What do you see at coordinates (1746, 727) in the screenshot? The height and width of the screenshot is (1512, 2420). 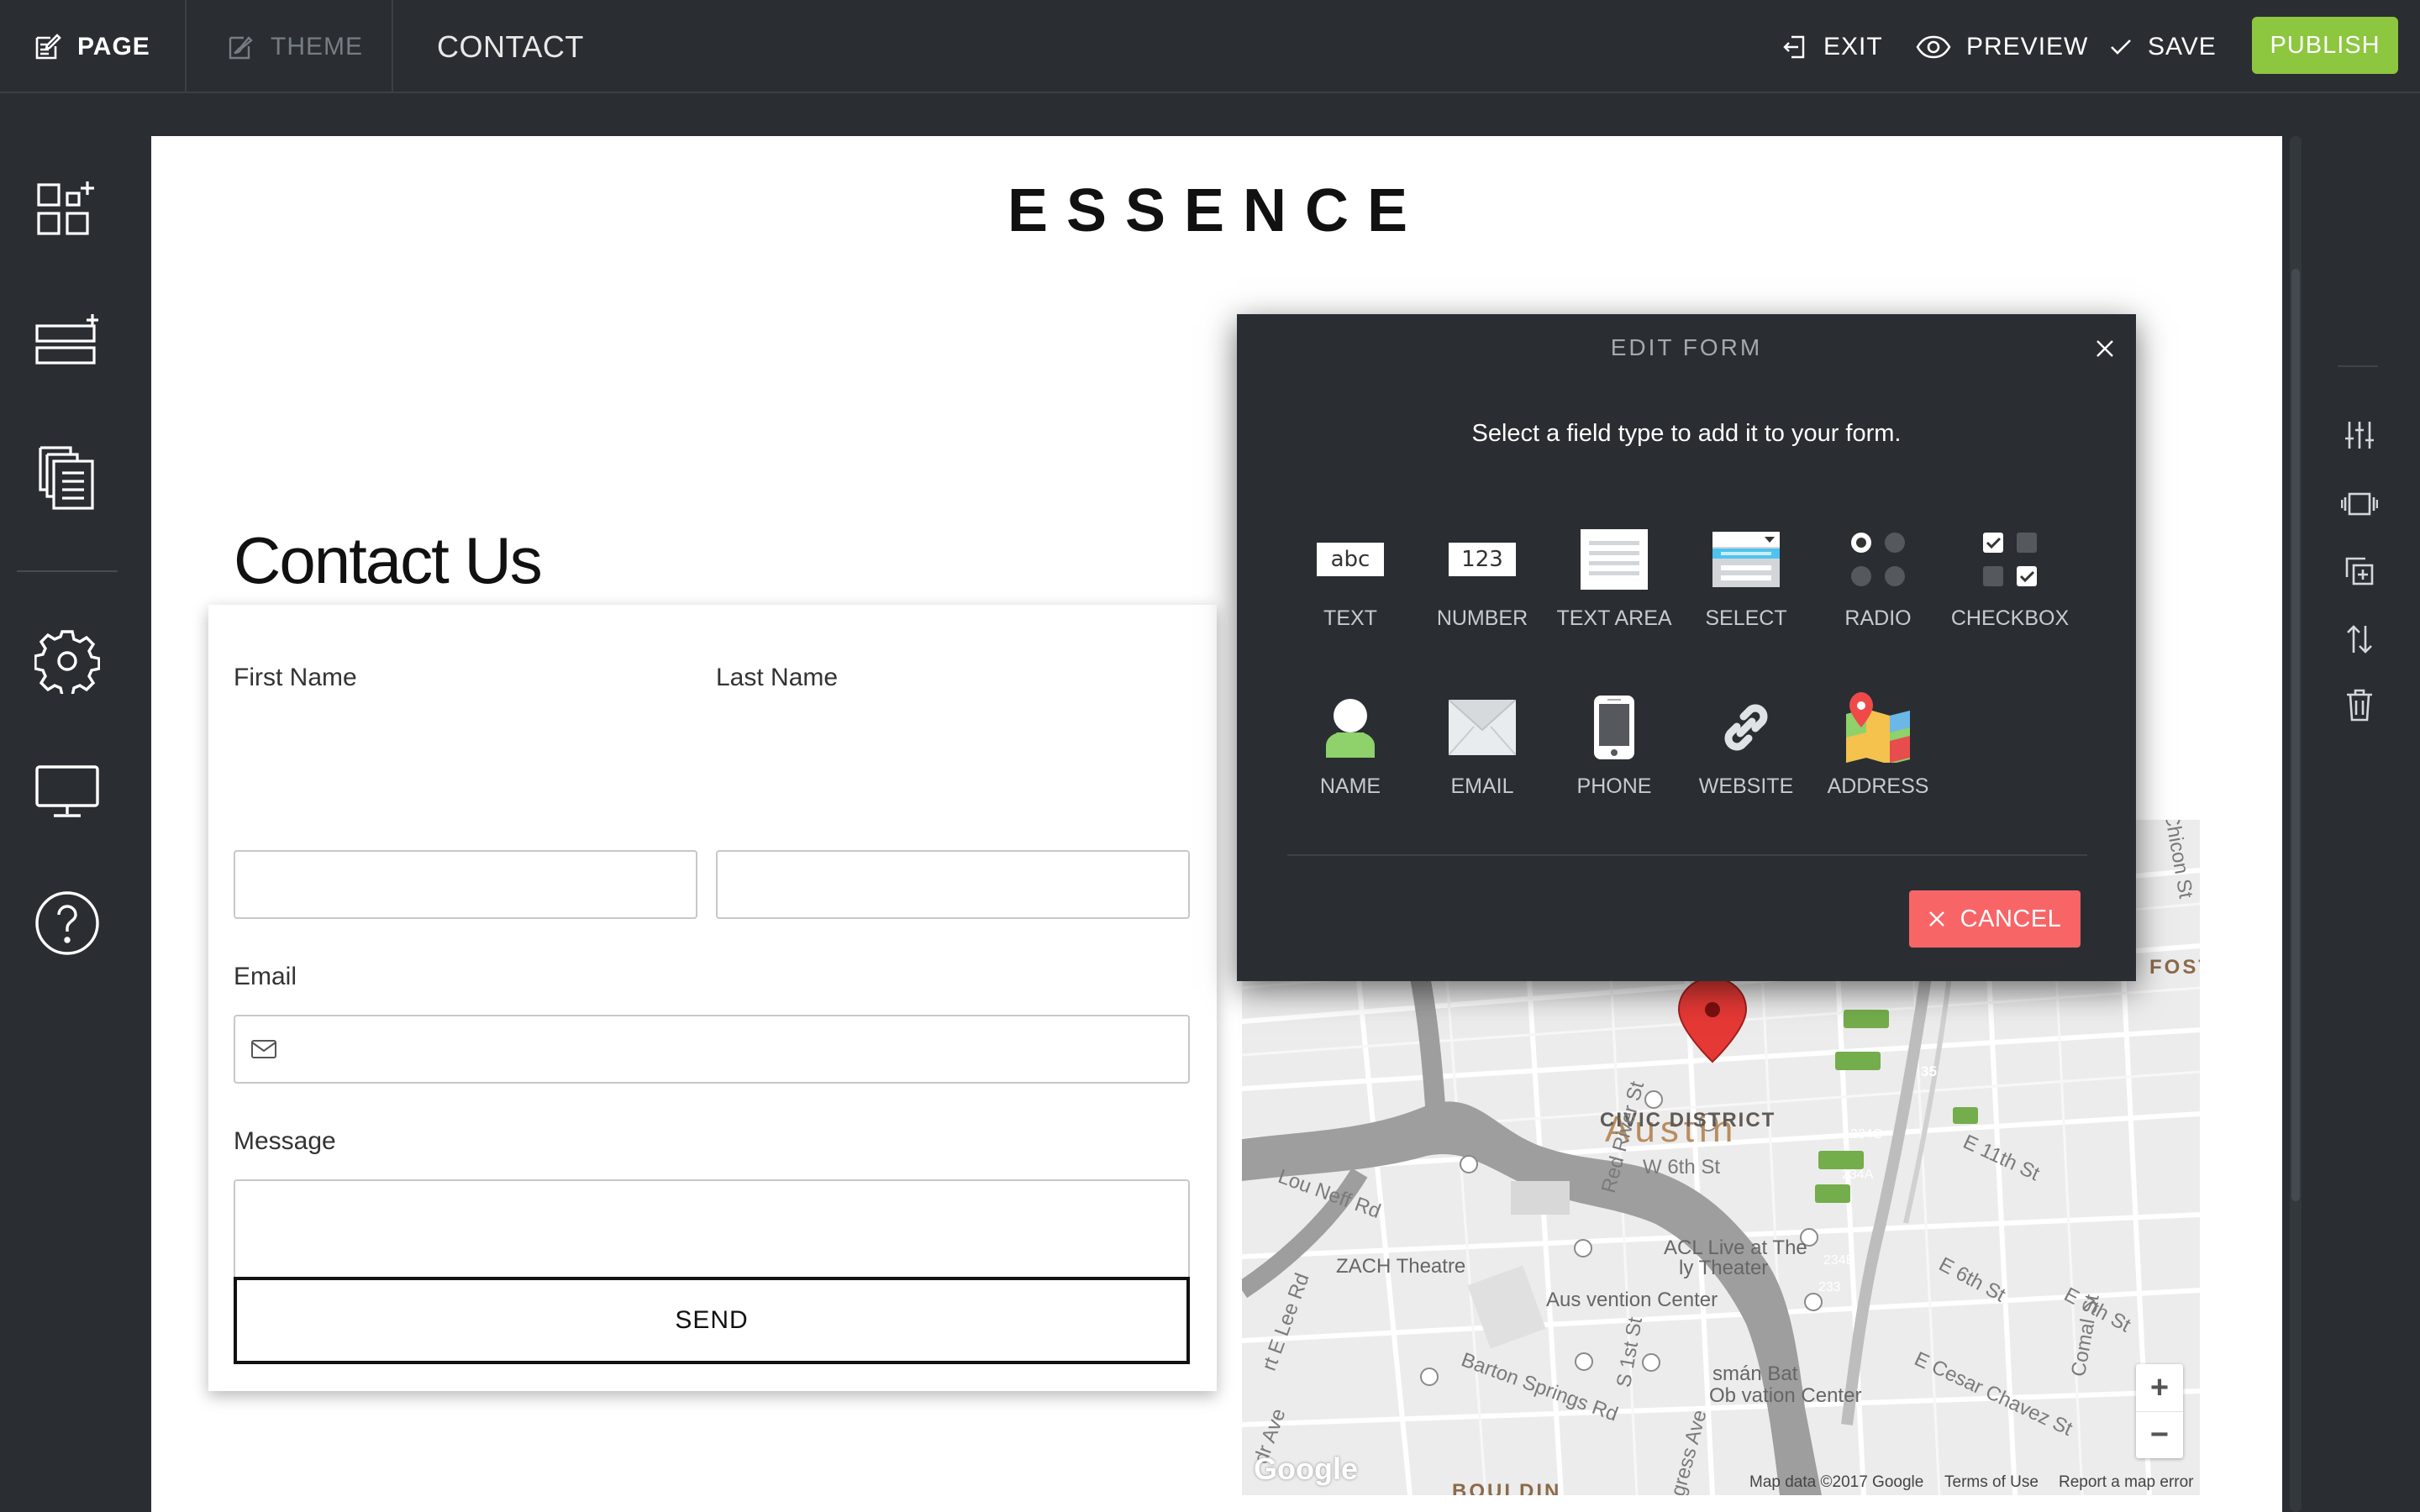 I see `link-icon` at bounding box center [1746, 727].